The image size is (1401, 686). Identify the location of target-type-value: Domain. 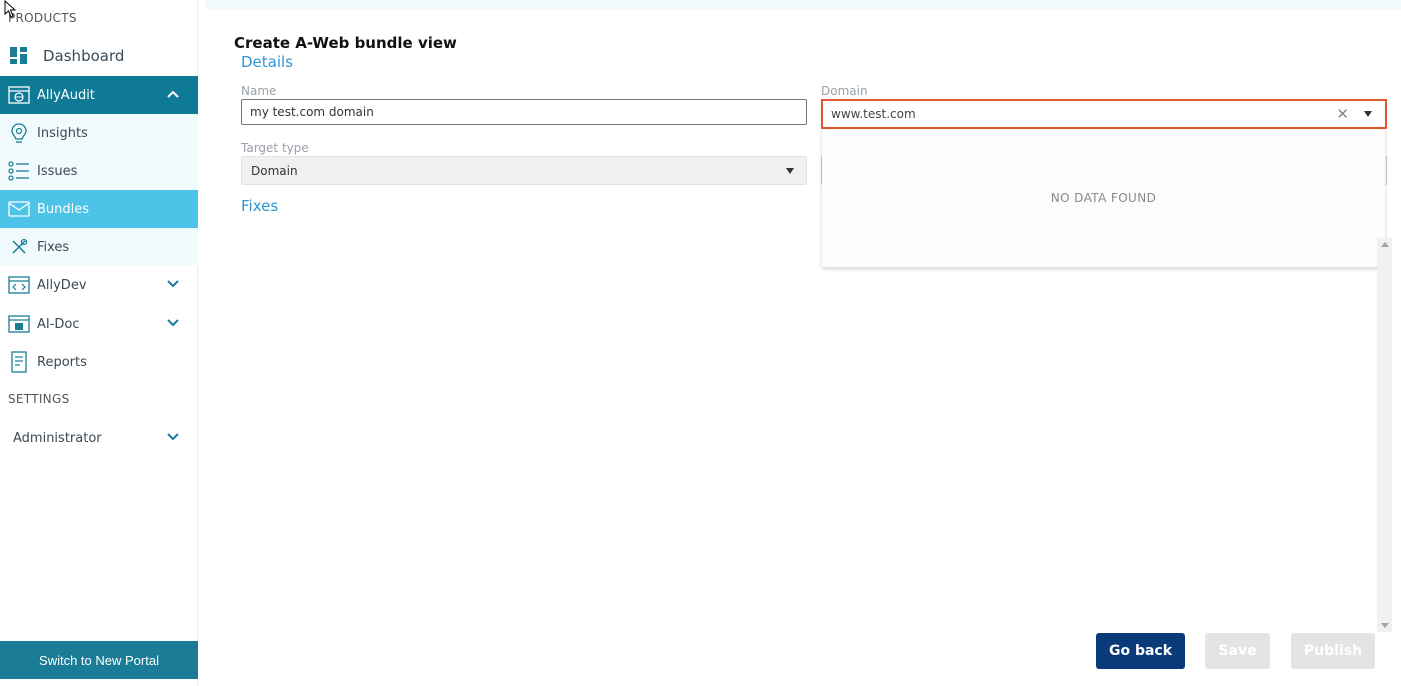
(274, 170).